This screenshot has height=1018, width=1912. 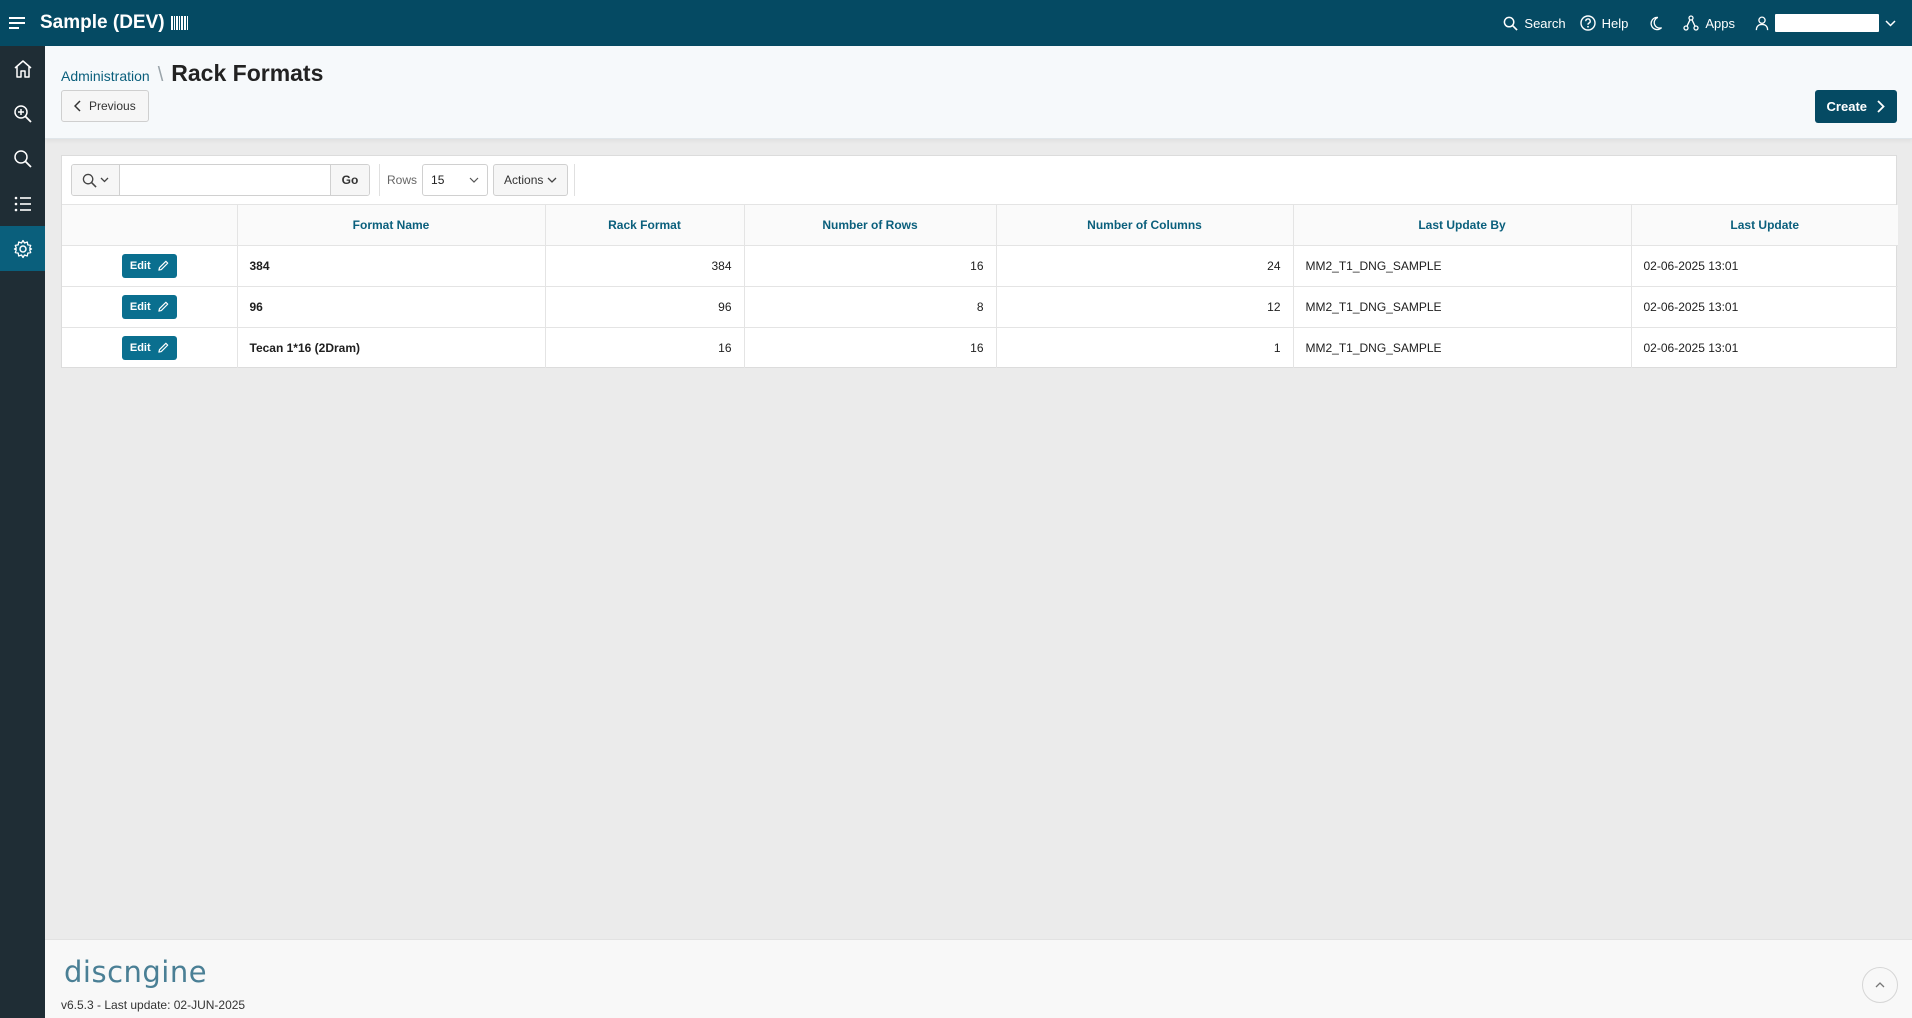 I want to click on actions-label: Actions, so click(x=524, y=180).